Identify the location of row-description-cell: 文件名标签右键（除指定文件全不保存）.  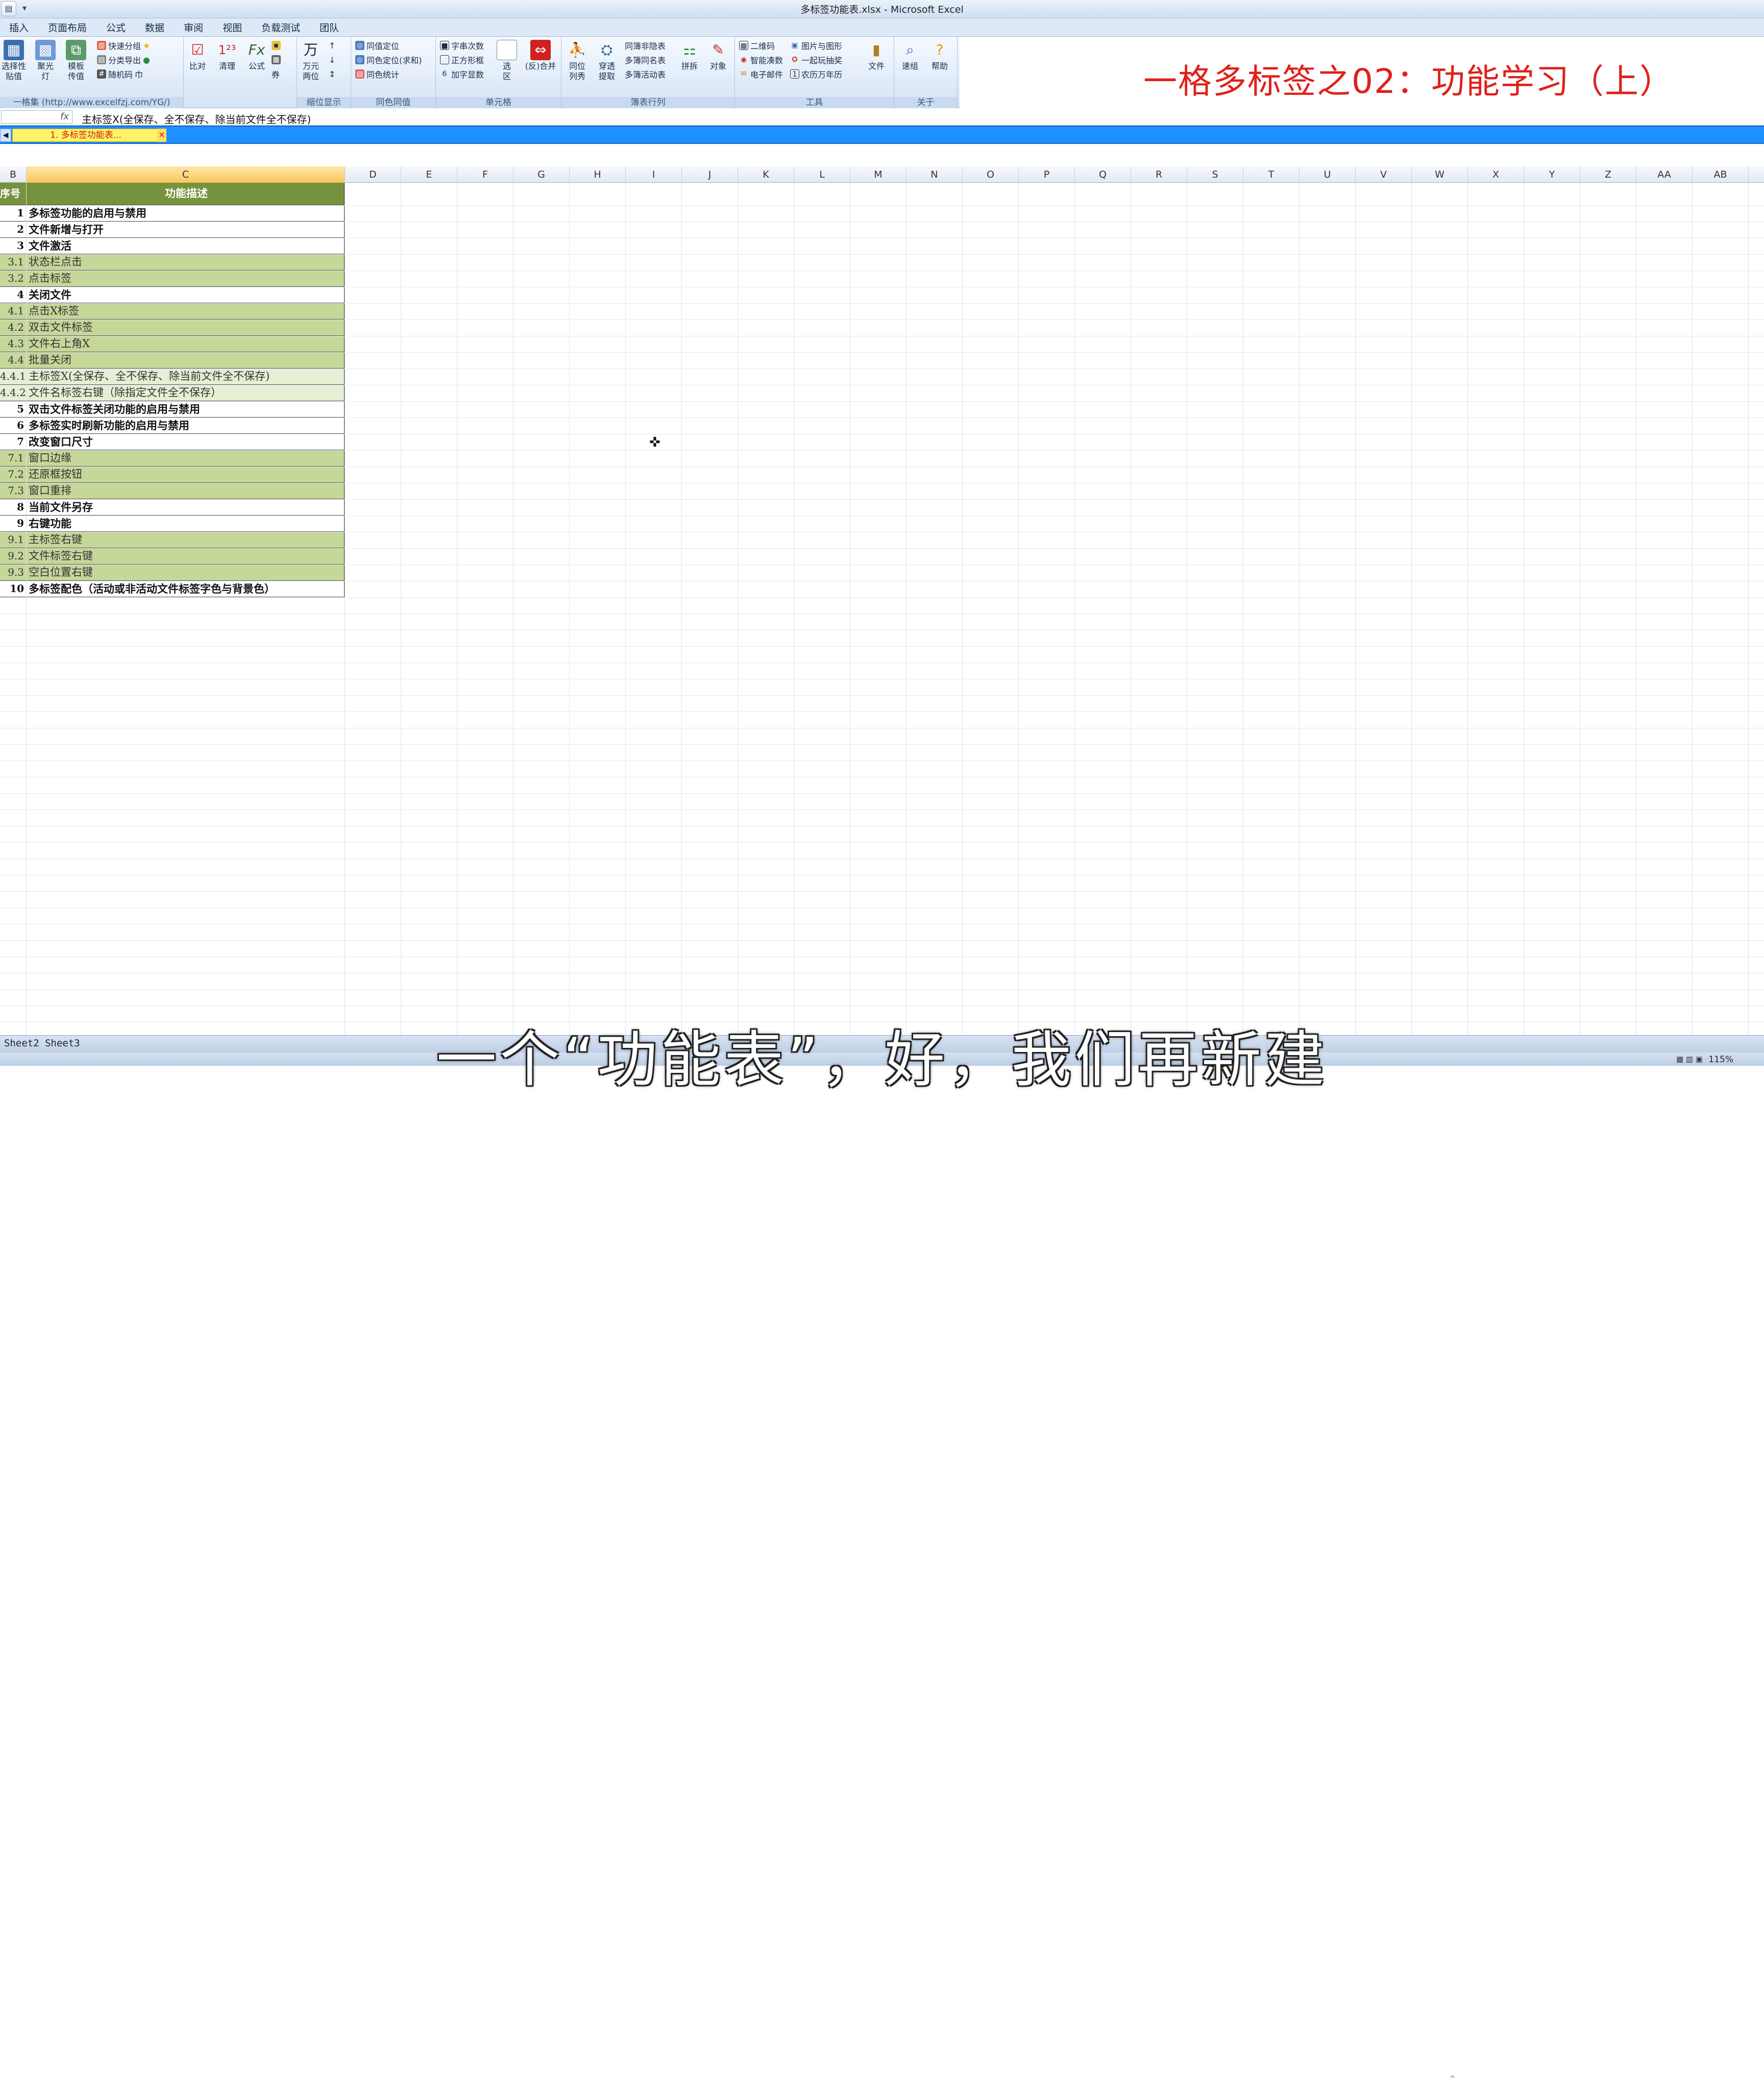
(186, 393).